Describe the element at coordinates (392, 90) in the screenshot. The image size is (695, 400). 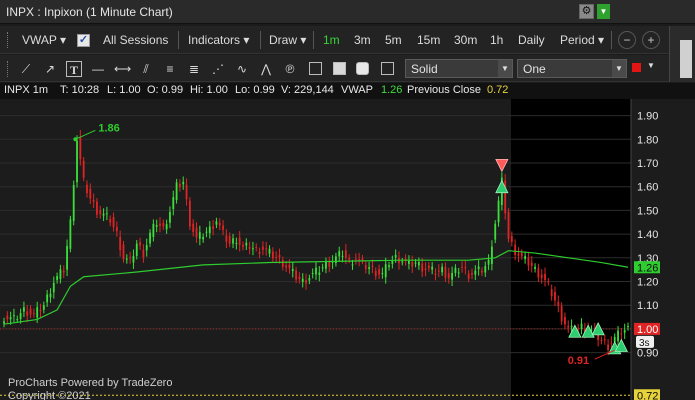
I see `vwap-value: 1.26` at that location.